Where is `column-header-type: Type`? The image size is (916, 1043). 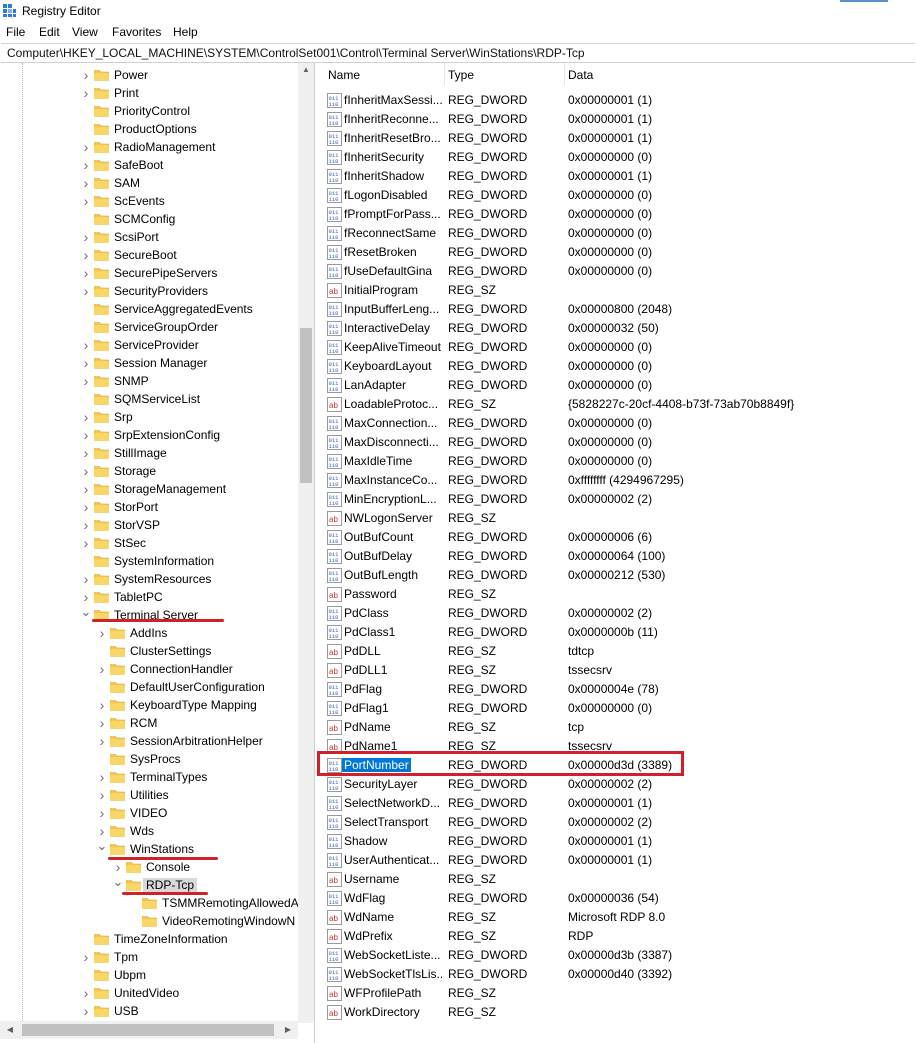 column-header-type: Type is located at coordinates (461, 75).